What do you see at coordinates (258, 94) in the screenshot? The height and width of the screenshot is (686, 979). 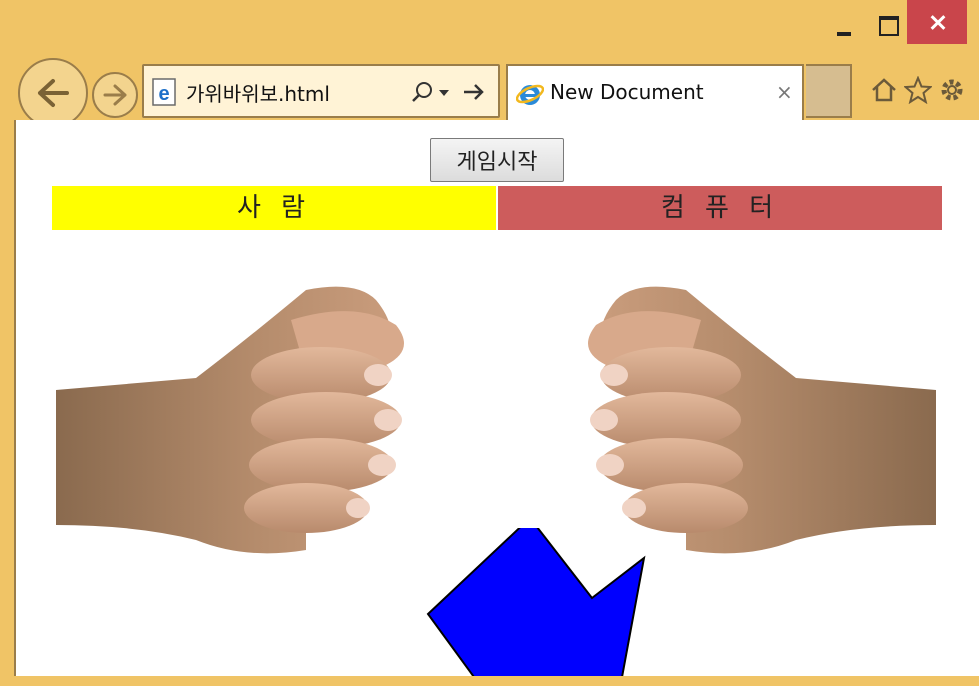 I see `address-text: 가위바위보.html` at bounding box center [258, 94].